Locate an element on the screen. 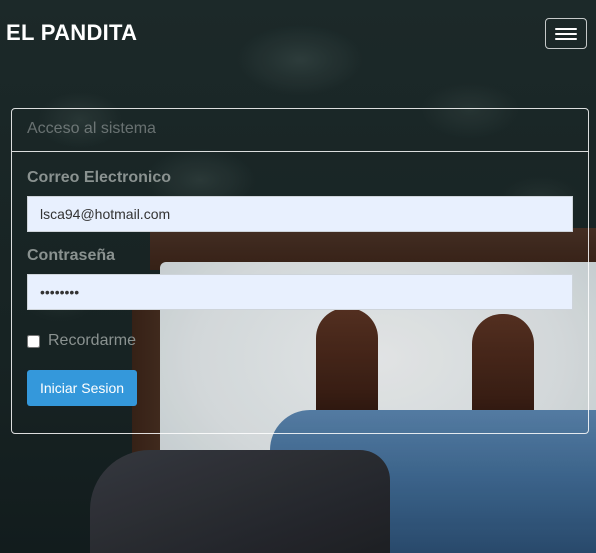 This screenshot has height=553, width=596. email-label: Correo Electronico is located at coordinates (99, 177).